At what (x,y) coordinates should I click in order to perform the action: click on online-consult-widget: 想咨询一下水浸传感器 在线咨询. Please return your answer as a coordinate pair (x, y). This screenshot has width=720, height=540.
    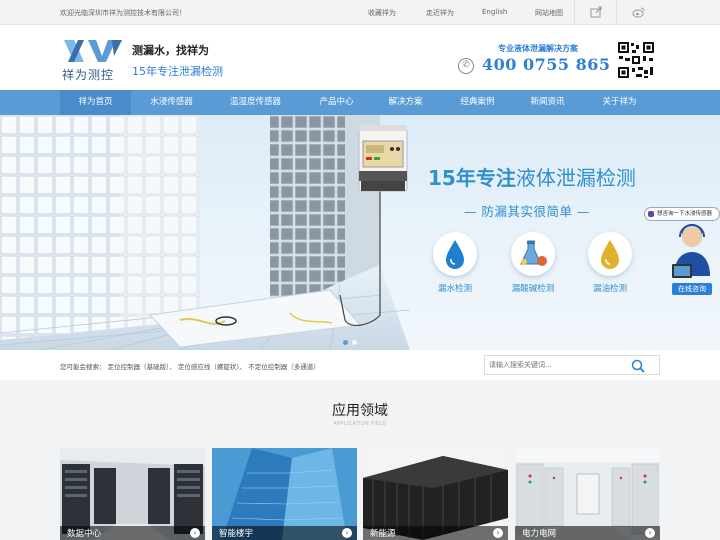
    Looking at the image, I should click on (682, 252).